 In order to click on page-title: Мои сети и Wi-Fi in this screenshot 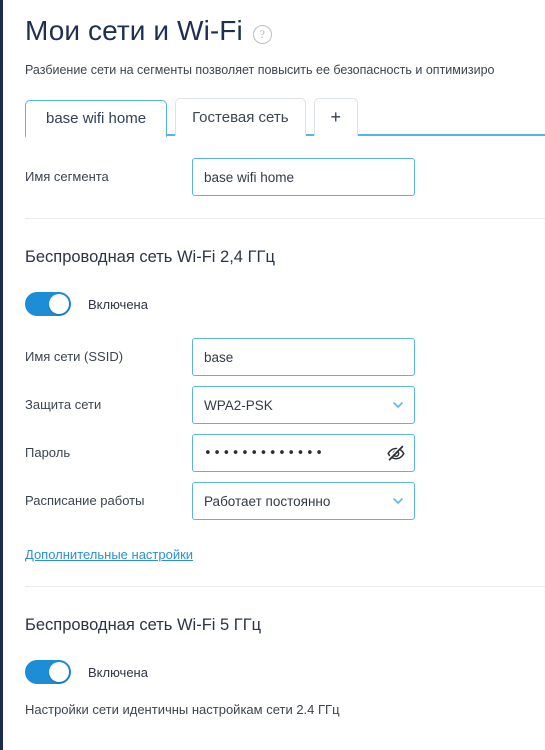, I will do `click(134, 30)`.